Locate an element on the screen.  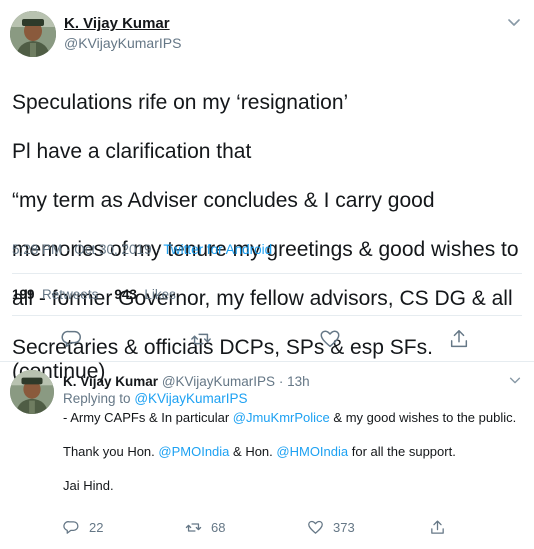
mention-link: @JmuKmrPolice is located at coordinates (281, 417).